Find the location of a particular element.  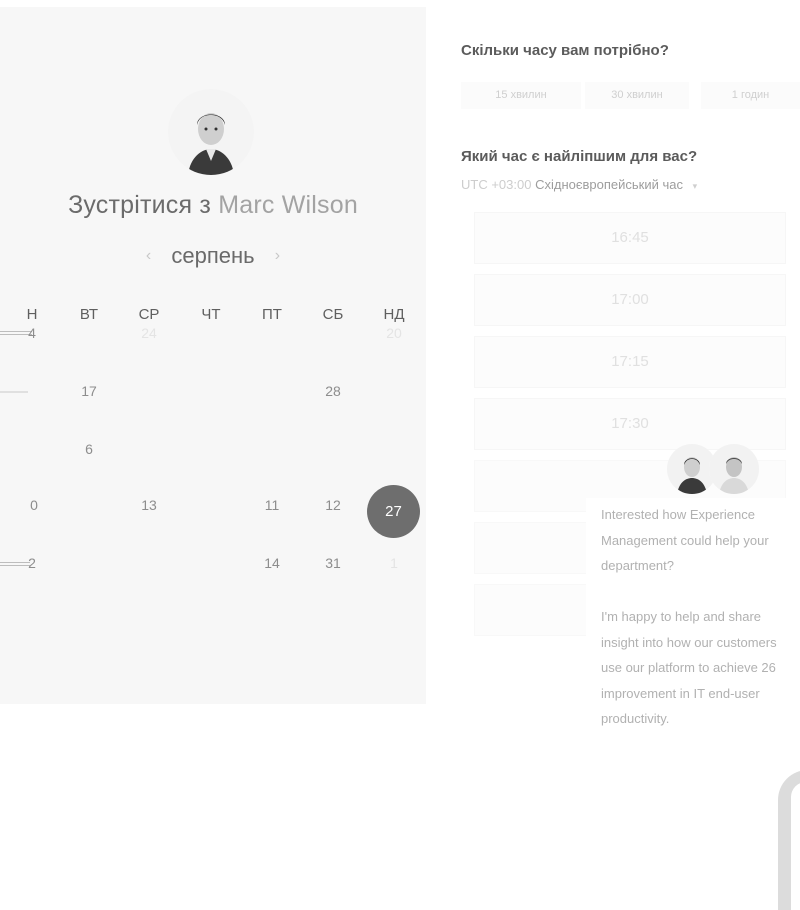

title-prefix: Зустрітися з is located at coordinates (140, 205).